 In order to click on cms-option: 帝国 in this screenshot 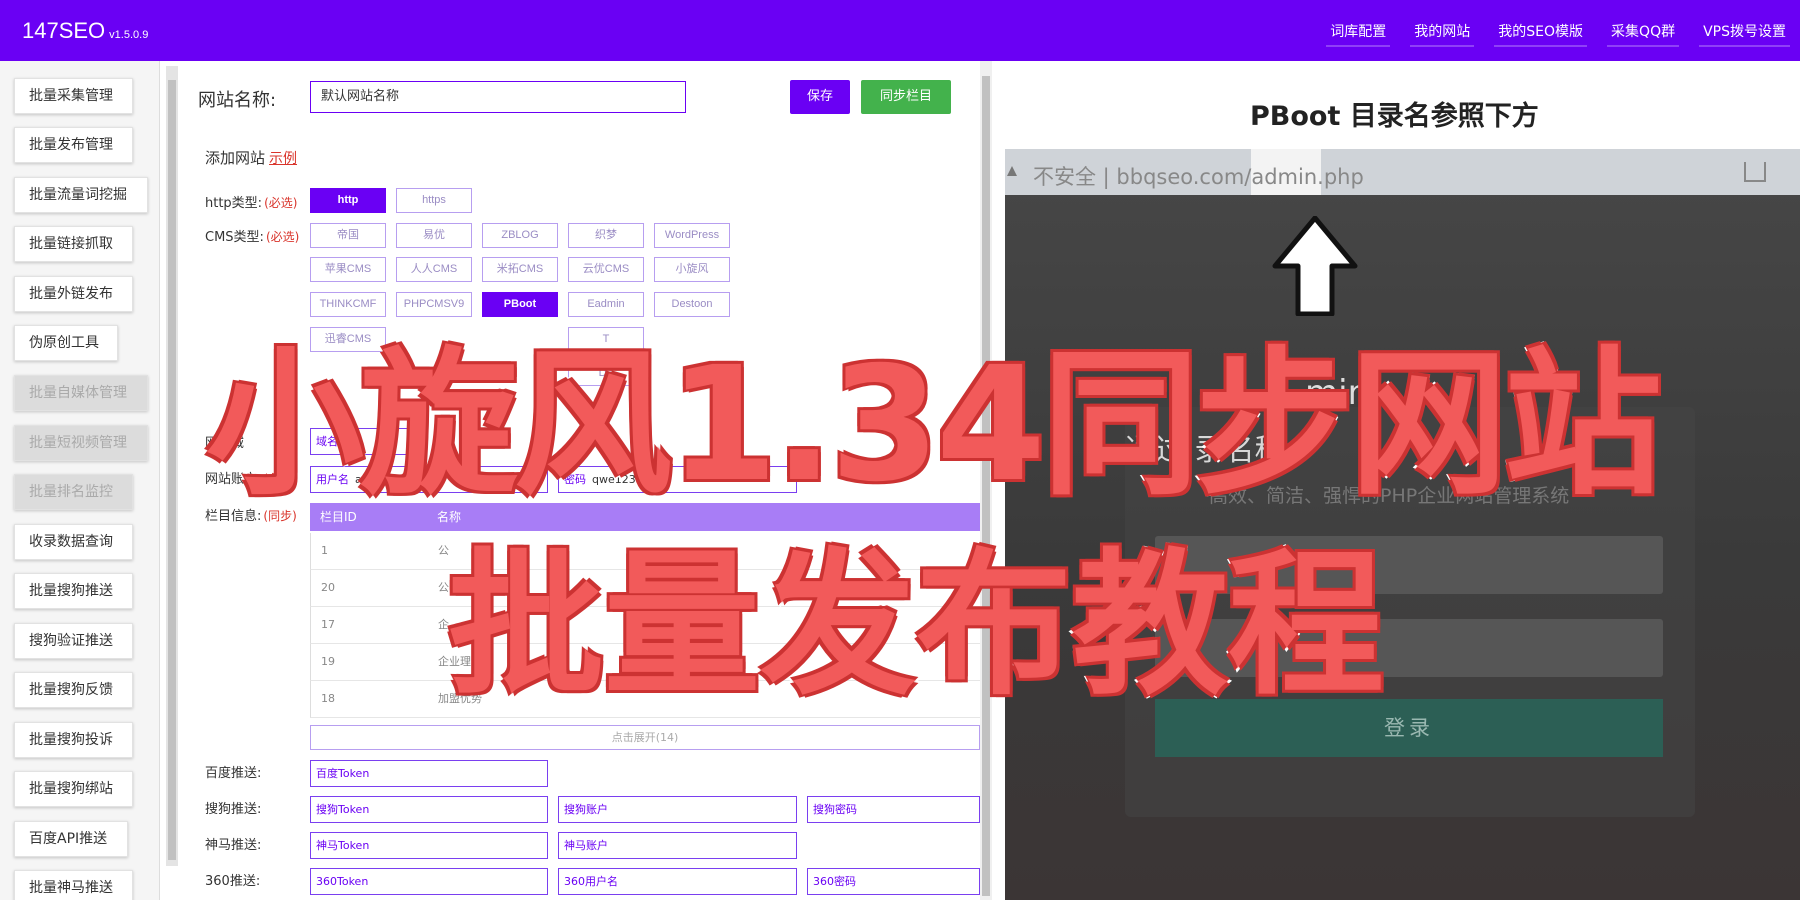, I will do `click(348, 235)`.